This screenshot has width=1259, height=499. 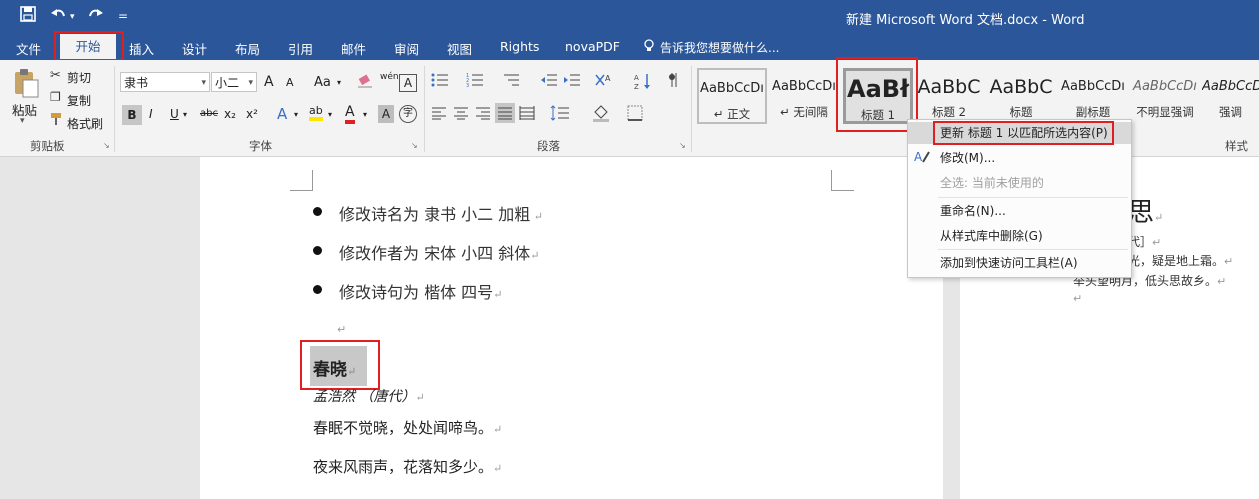 I want to click on font-color-button: A, so click(x=350, y=114).